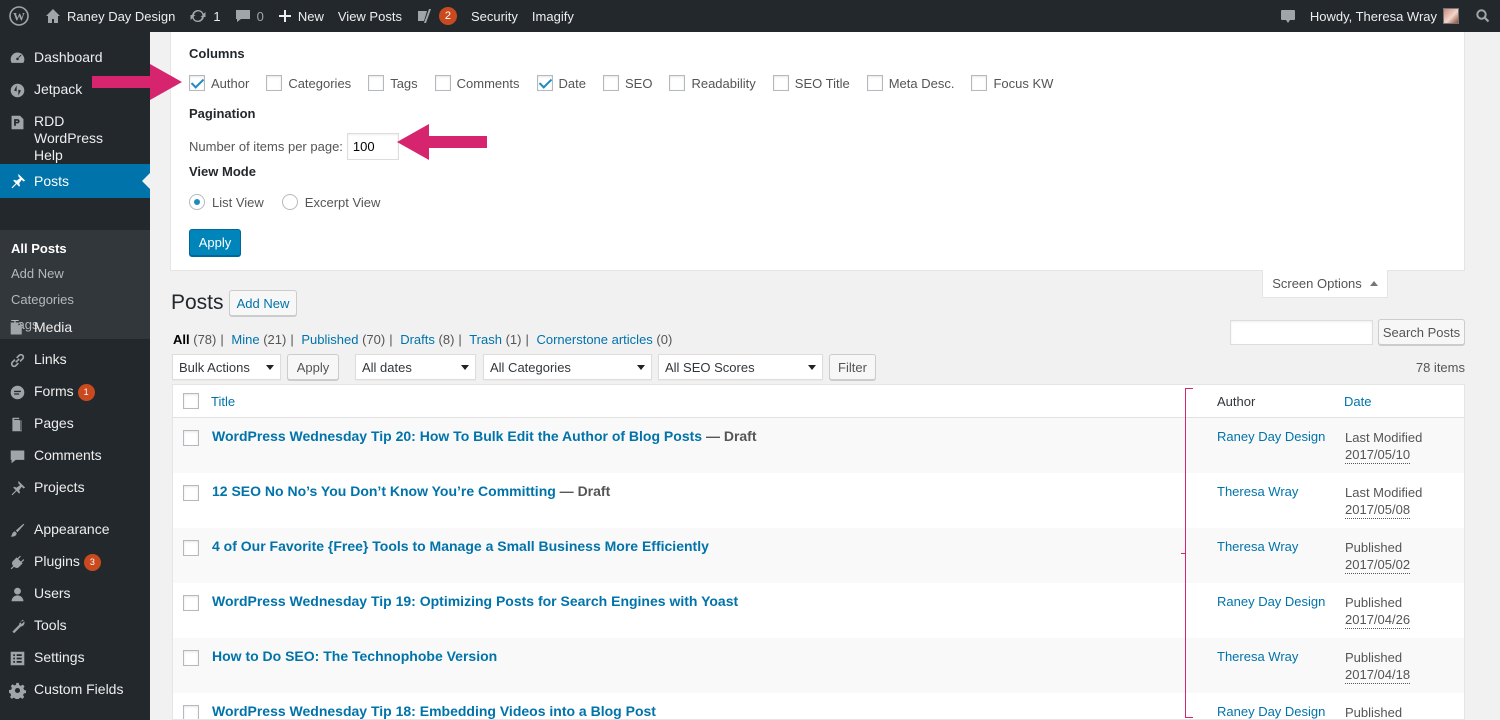  I want to click on column-toggle-categories: Categories, so click(308, 83).